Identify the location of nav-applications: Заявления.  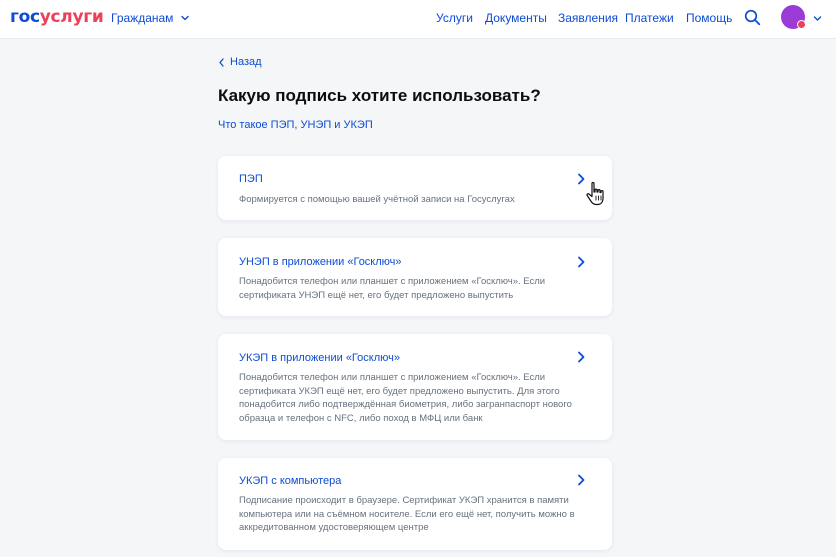
(588, 18).